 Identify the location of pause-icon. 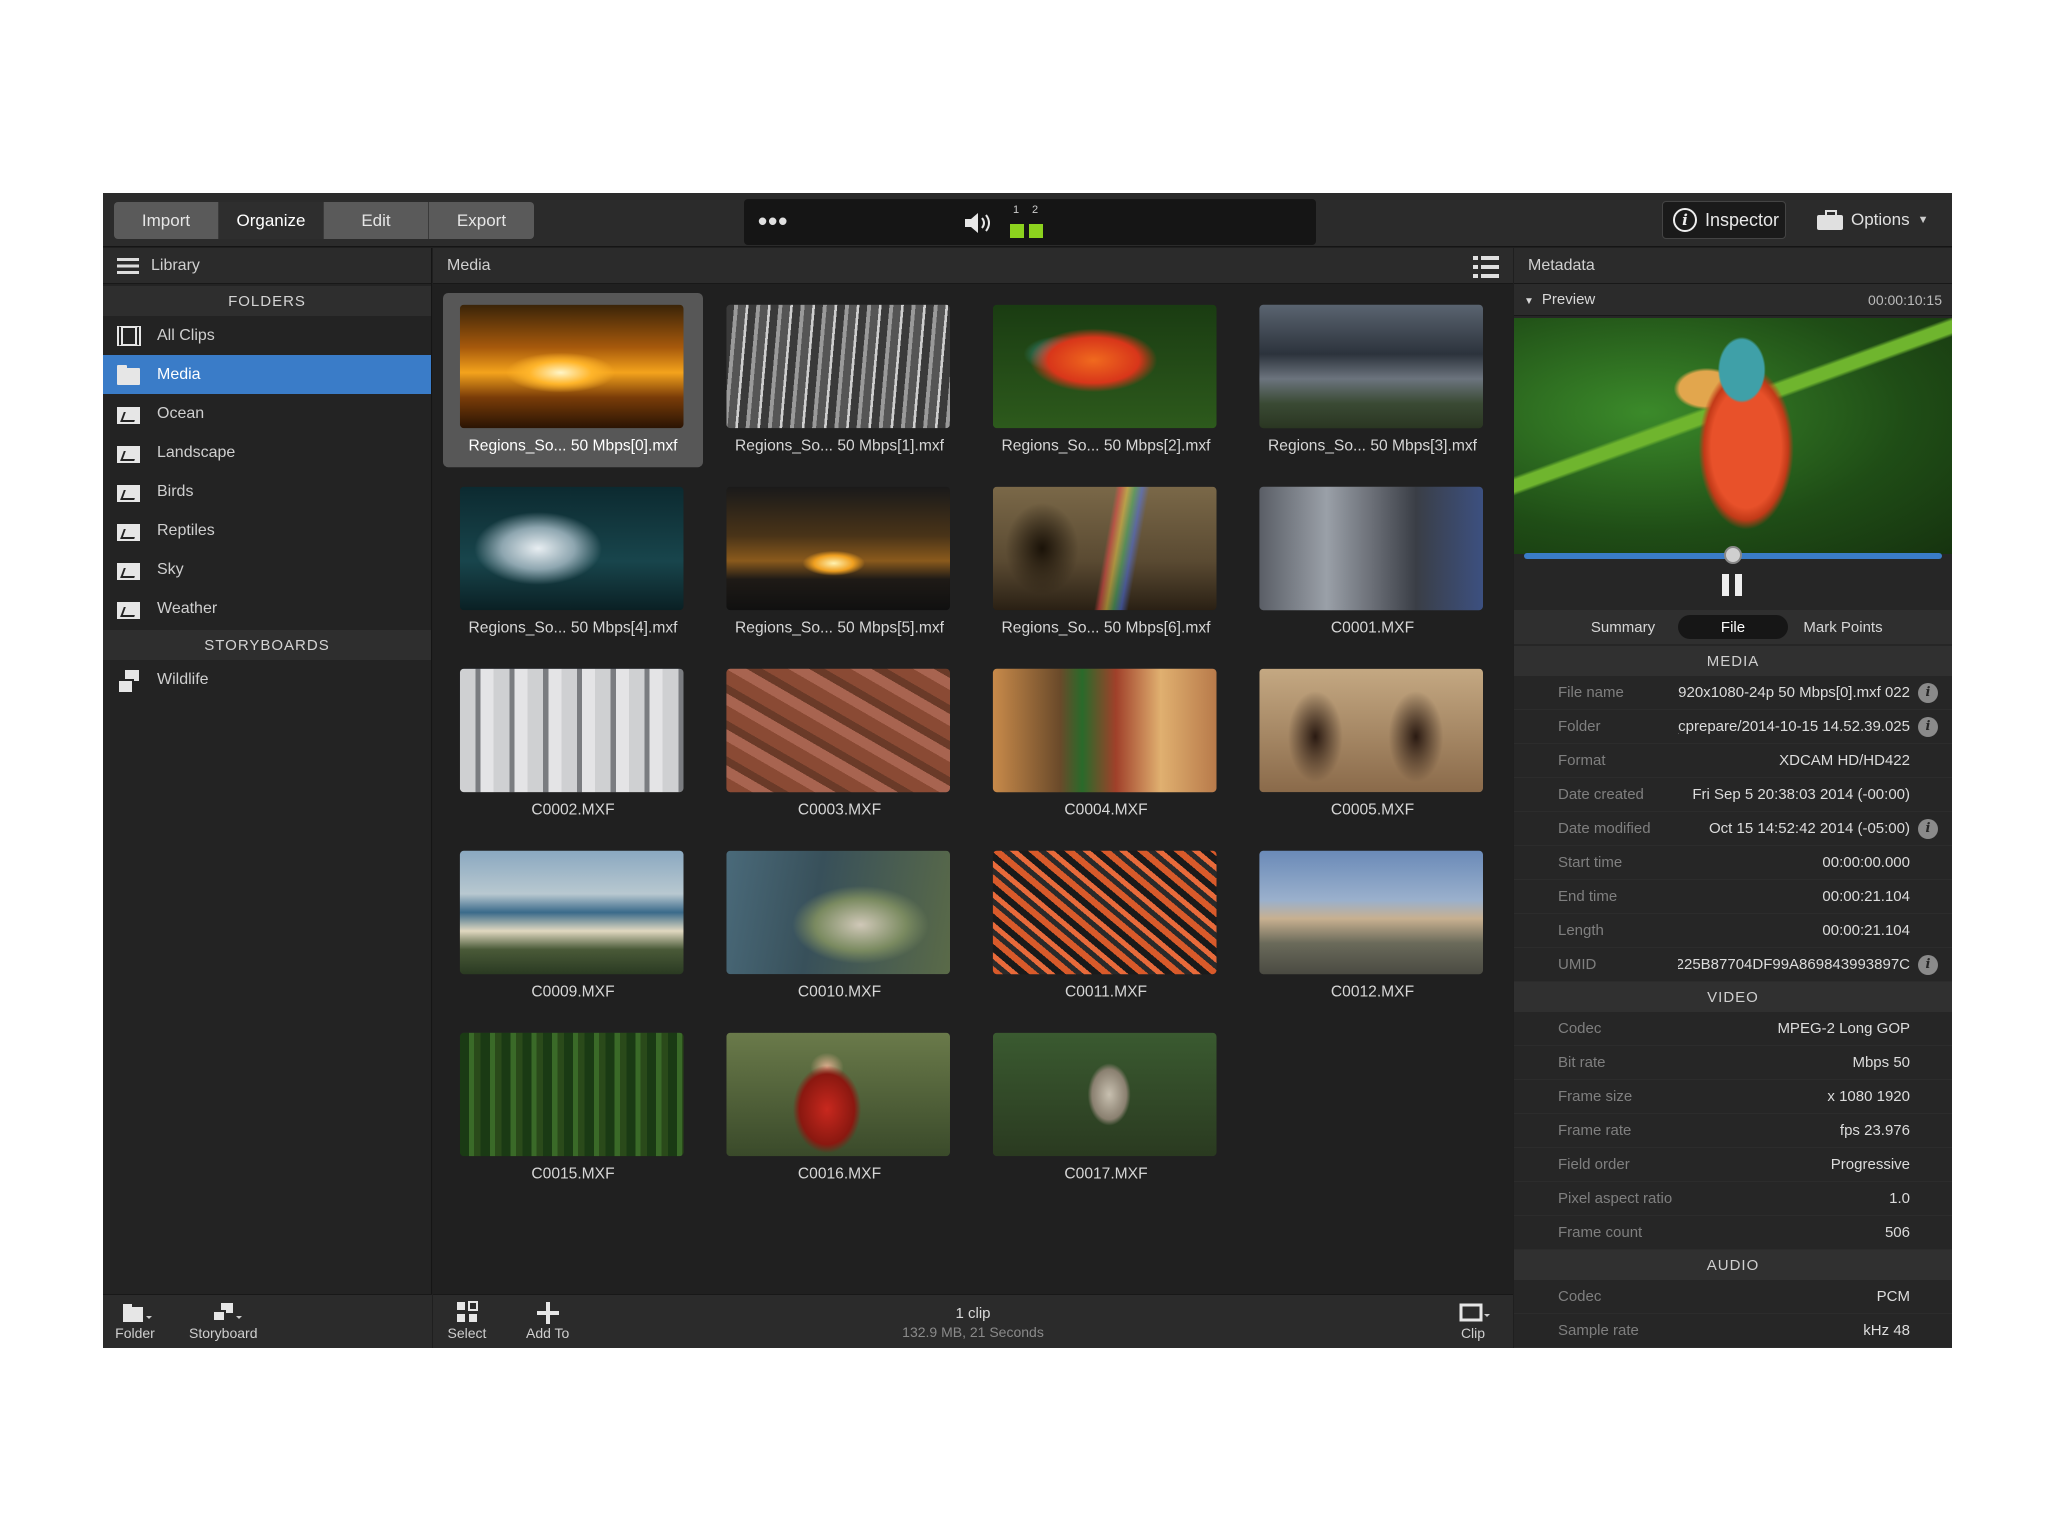
(1733, 585).